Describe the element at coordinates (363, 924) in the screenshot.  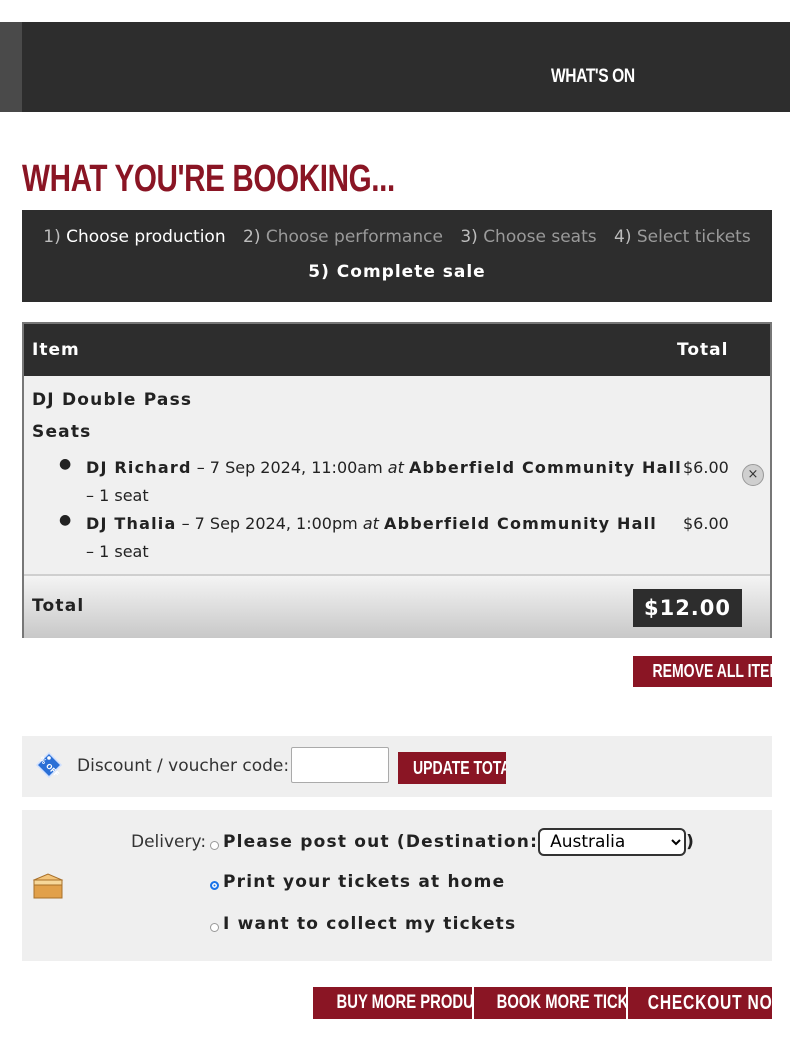
I see `delivery-option-collect: I want to collect my tickets` at that location.